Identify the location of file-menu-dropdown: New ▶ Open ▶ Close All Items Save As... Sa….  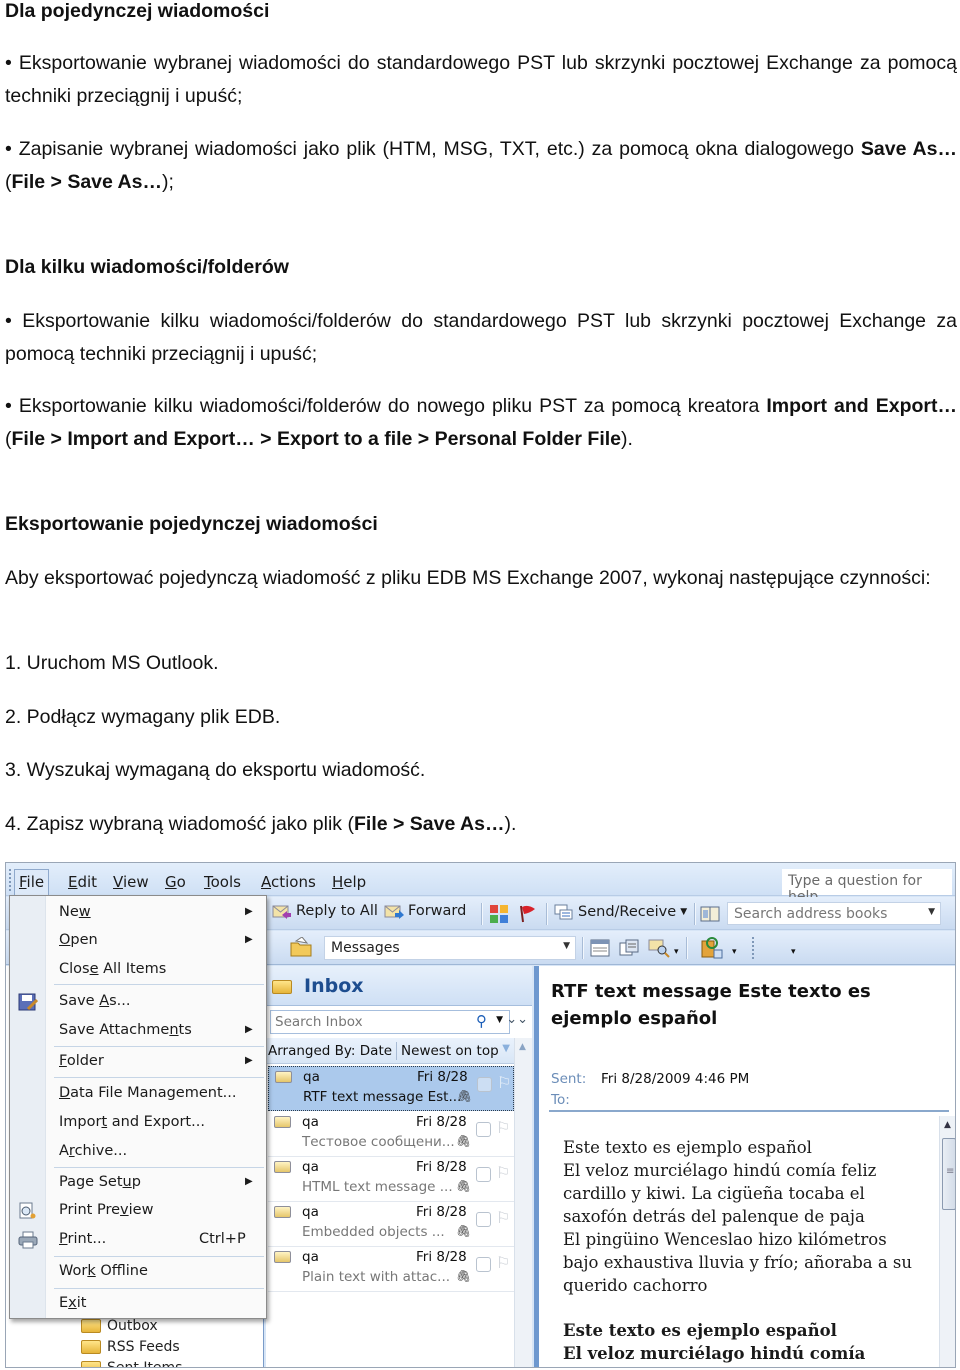
(138, 1107).